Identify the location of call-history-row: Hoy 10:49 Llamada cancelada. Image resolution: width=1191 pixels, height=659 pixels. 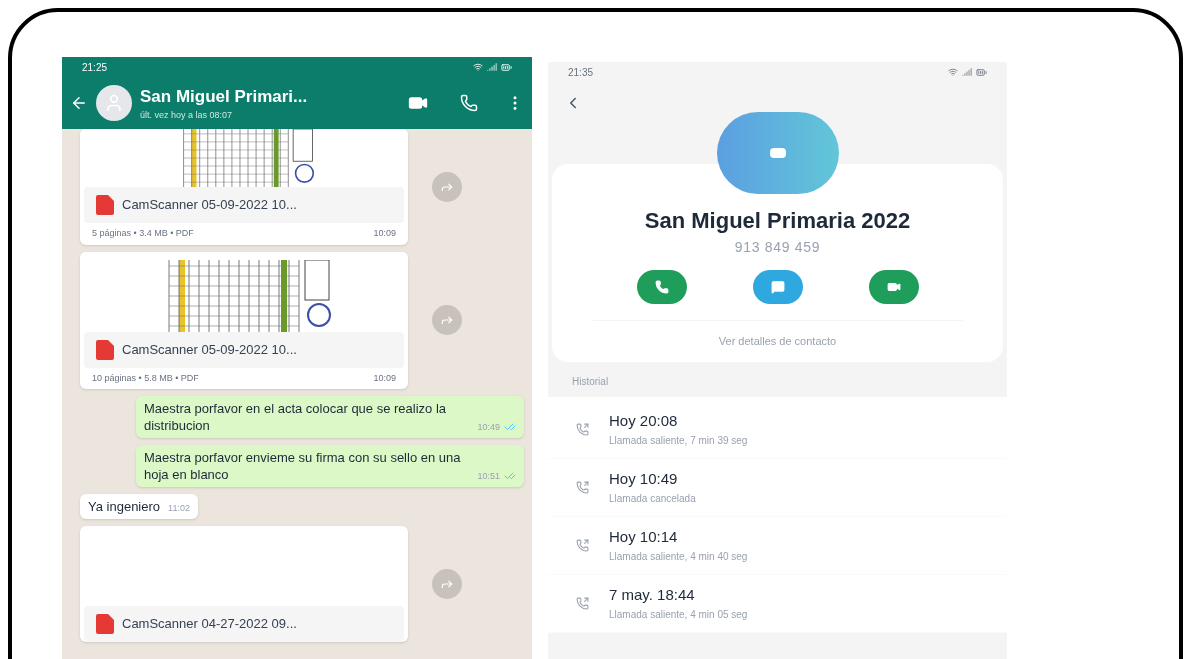
(777, 487).